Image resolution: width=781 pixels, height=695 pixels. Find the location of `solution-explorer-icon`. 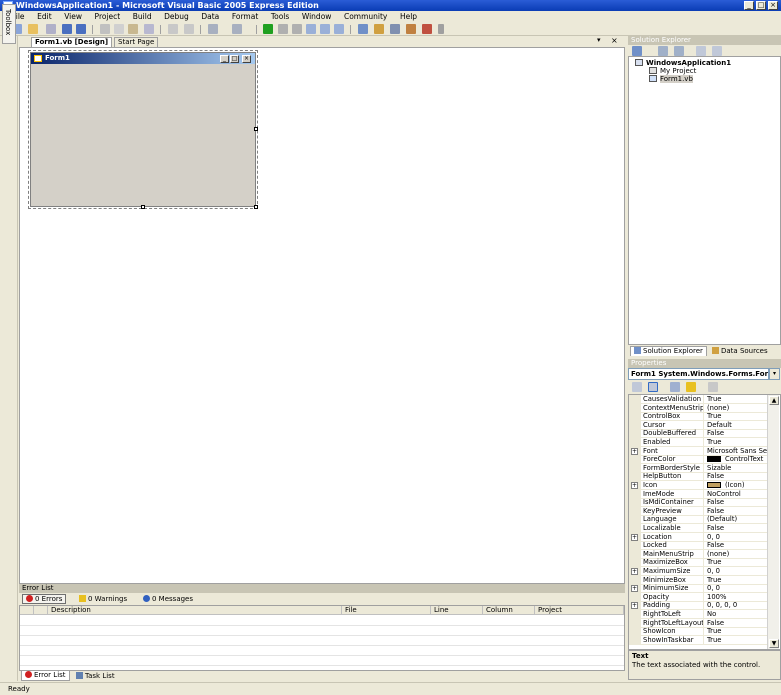

solution-explorer-icon is located at coordinates (363, 29).